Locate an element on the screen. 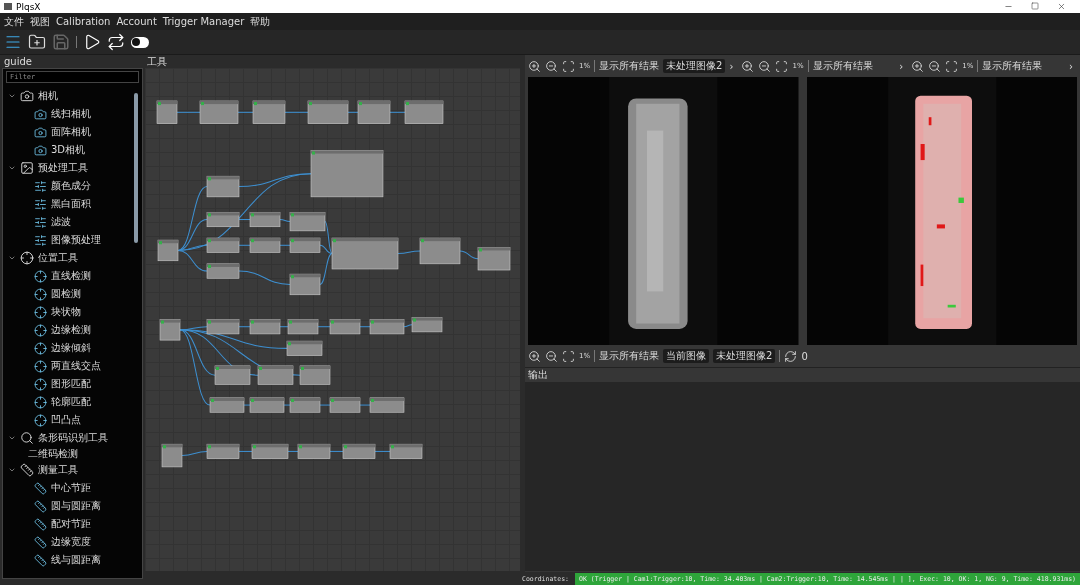  menu-item: Trigger Manager is located at coordinates (203, 21).